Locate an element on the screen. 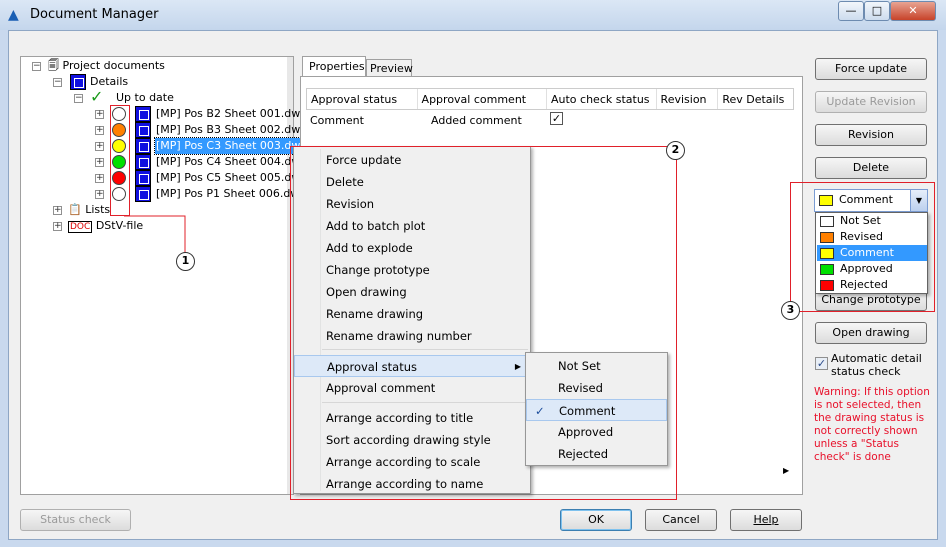  callout-3-box is located at coordinates (862, 247).